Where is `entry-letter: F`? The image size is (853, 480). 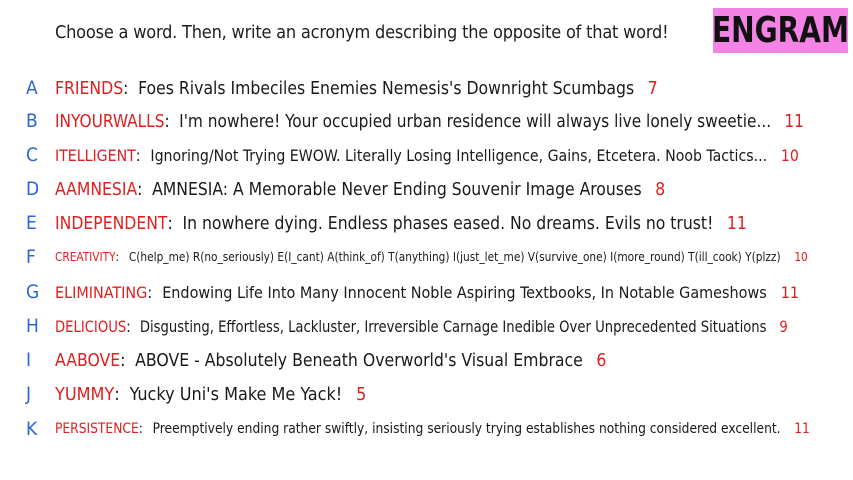
entry-letter: F is located at coordinates (31, 257).